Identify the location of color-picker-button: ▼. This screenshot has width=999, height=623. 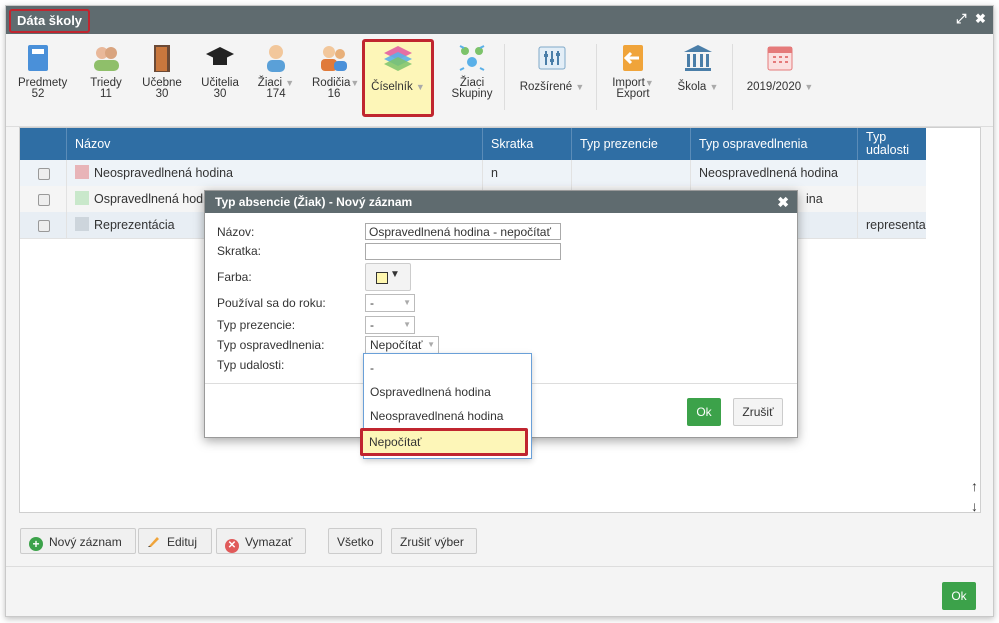
(388, 277).